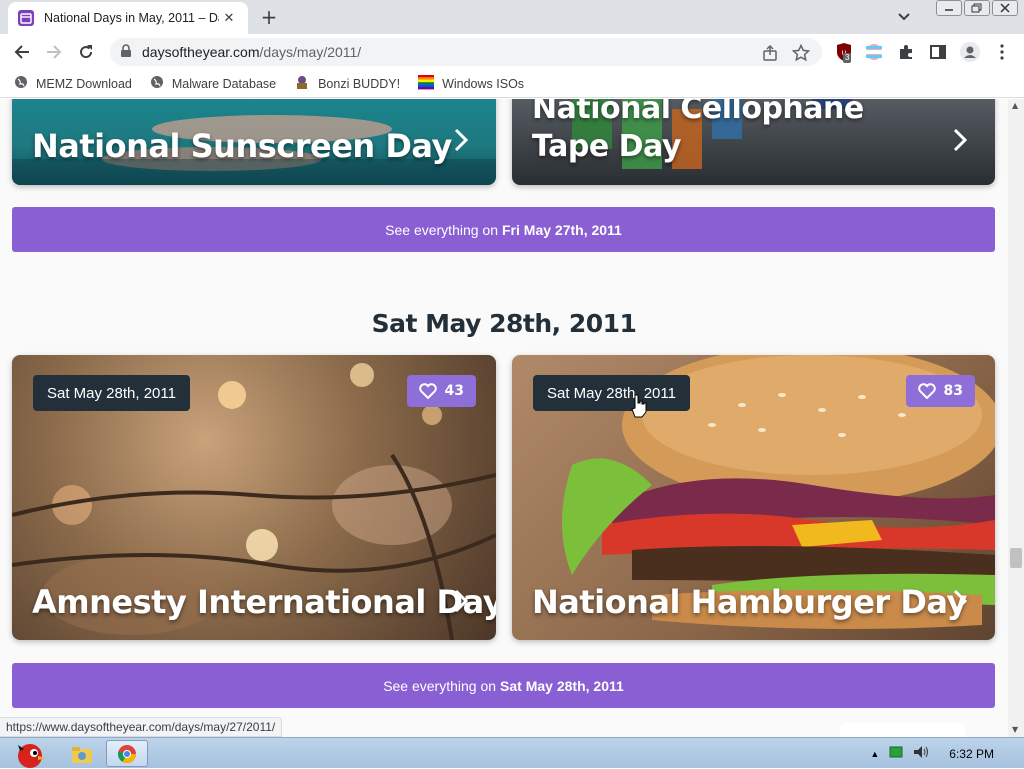 This screenshot has height=769, width=1024. Describe the element at coordinates (1016, 729) in the screenshot. I see `scroll-down-arrow-icon: ▼` at that location.